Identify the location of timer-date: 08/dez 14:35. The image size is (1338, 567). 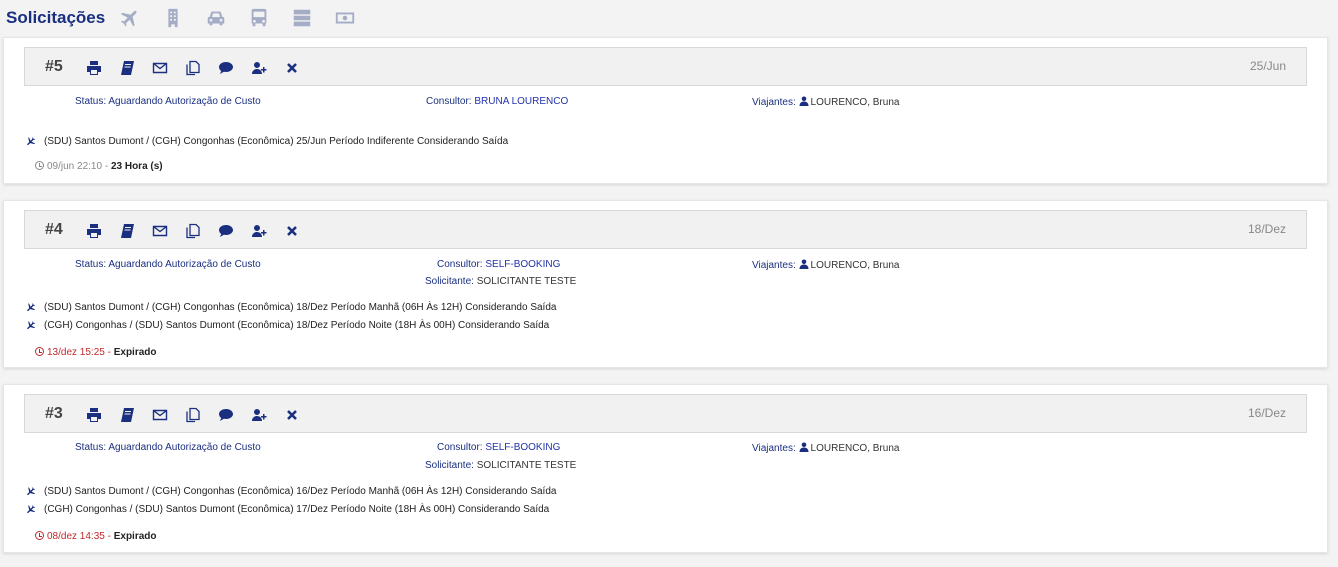
(76, 536).